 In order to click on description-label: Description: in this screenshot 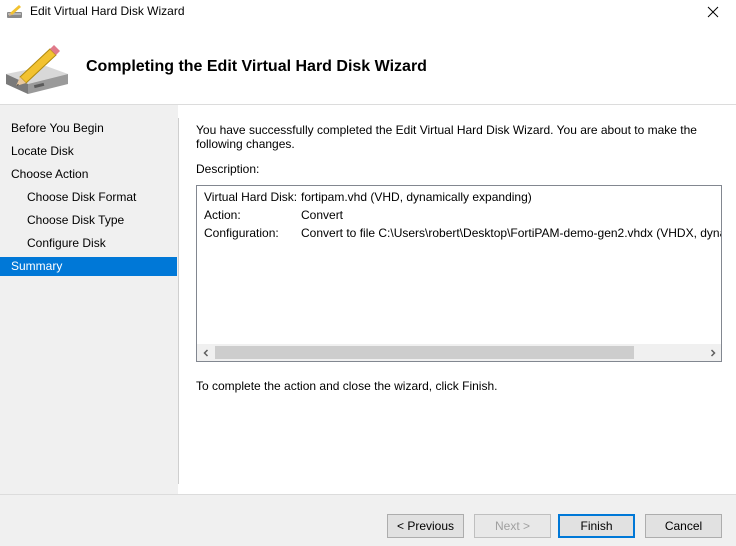, I will do `click(228, 169)`.